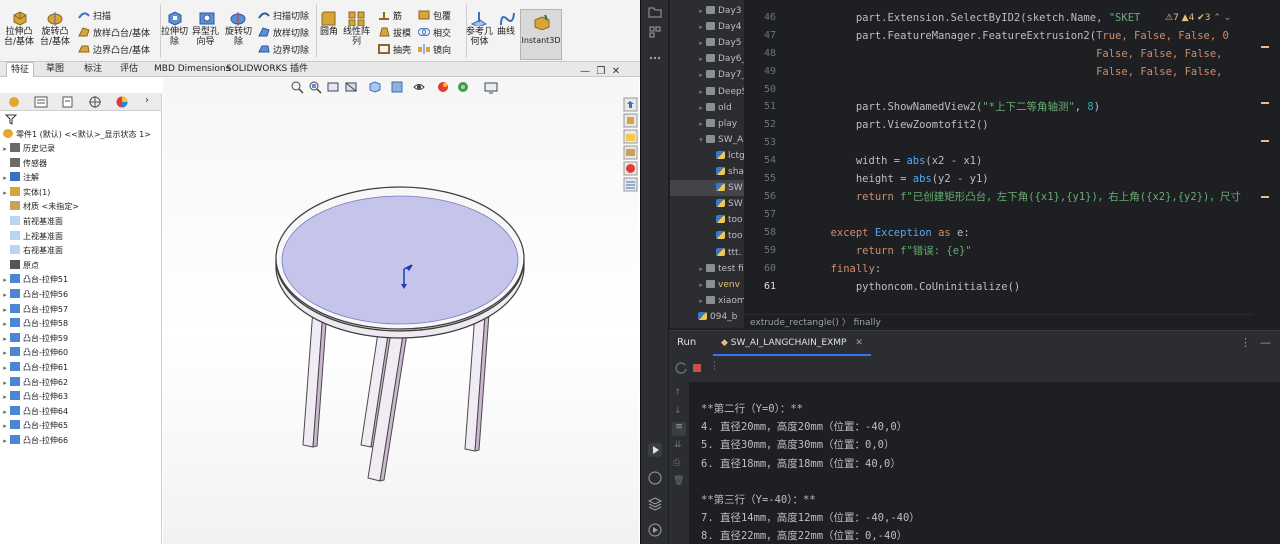 This screenshot has width=1280, height=544. I want to click on run-panel-hide-icon: —, so click(1265, 342).